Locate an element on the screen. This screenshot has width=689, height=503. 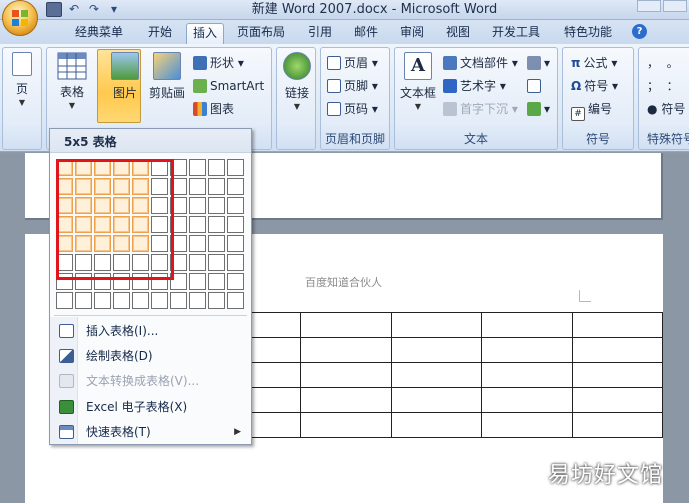
menu-item-quick-table: 快速表格(T) ▶ is located at coordinates (150, 432).